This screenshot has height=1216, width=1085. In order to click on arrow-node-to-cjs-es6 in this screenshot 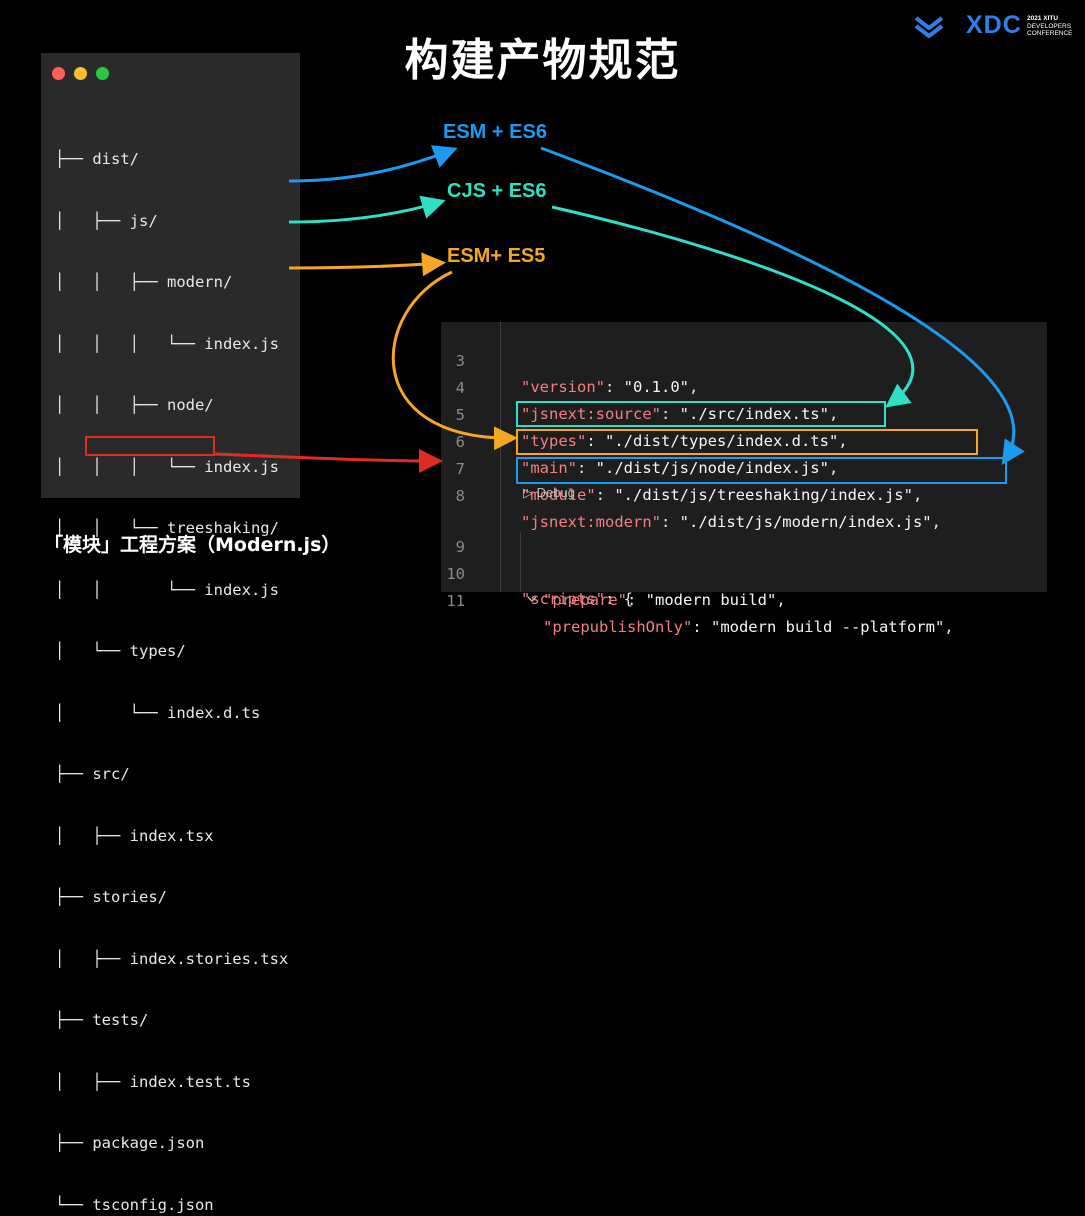, I will do `click(367, 209)`.